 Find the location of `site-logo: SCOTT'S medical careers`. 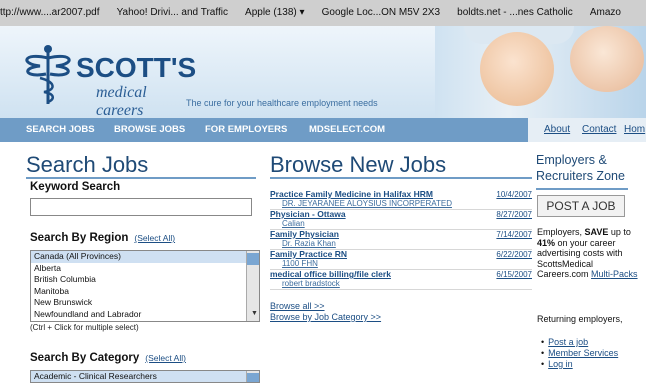

site-logo: SCOTT'S medical careers is located at coordinates (107, 79).